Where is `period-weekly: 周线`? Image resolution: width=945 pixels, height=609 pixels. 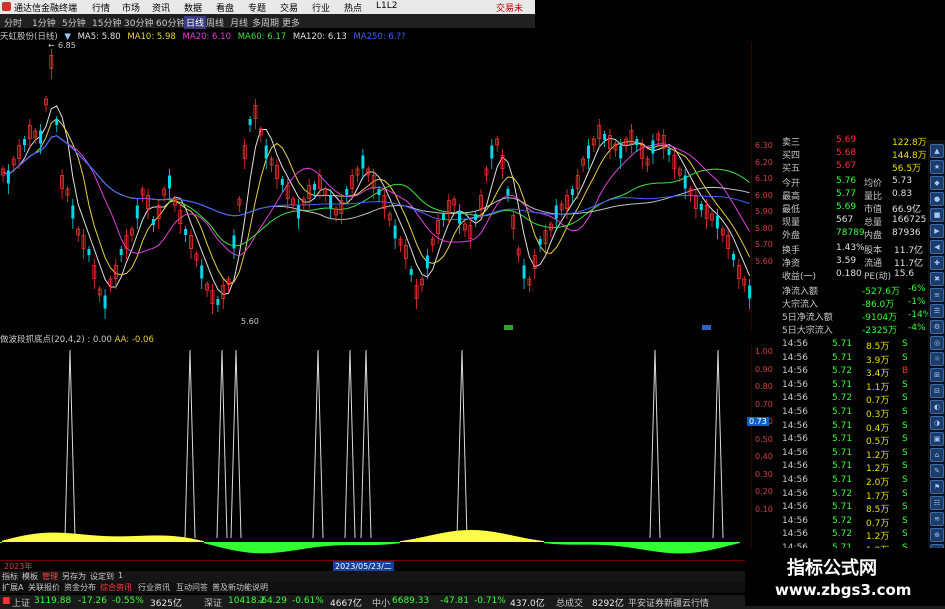 period-weekly: 周线 is located at coordinates (215, 22).